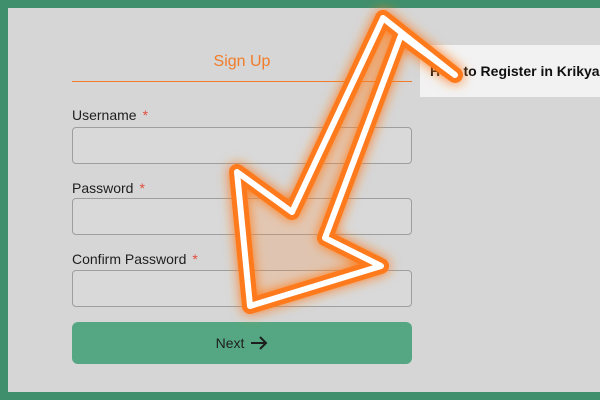 The height and width of the screenshot is (400, 600). Describe the element at coordinates (515, 71) in the screenshot. I see `help-title: How to Register in Krikya` at that location.